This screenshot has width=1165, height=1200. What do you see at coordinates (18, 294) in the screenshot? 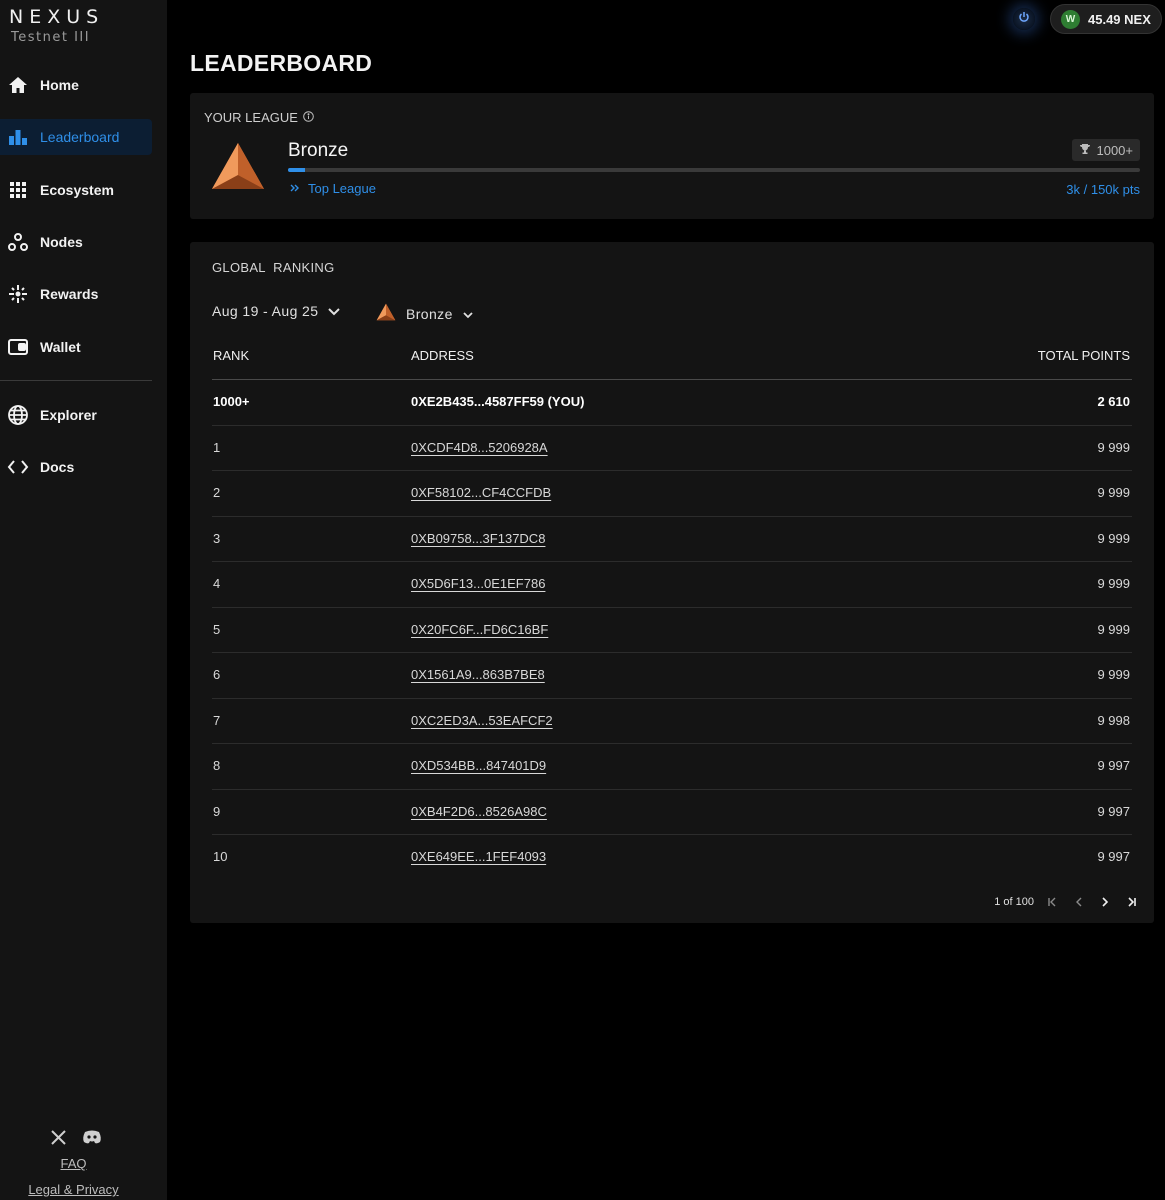
I see `sparkle-icon` at bounding box center [18, 294].